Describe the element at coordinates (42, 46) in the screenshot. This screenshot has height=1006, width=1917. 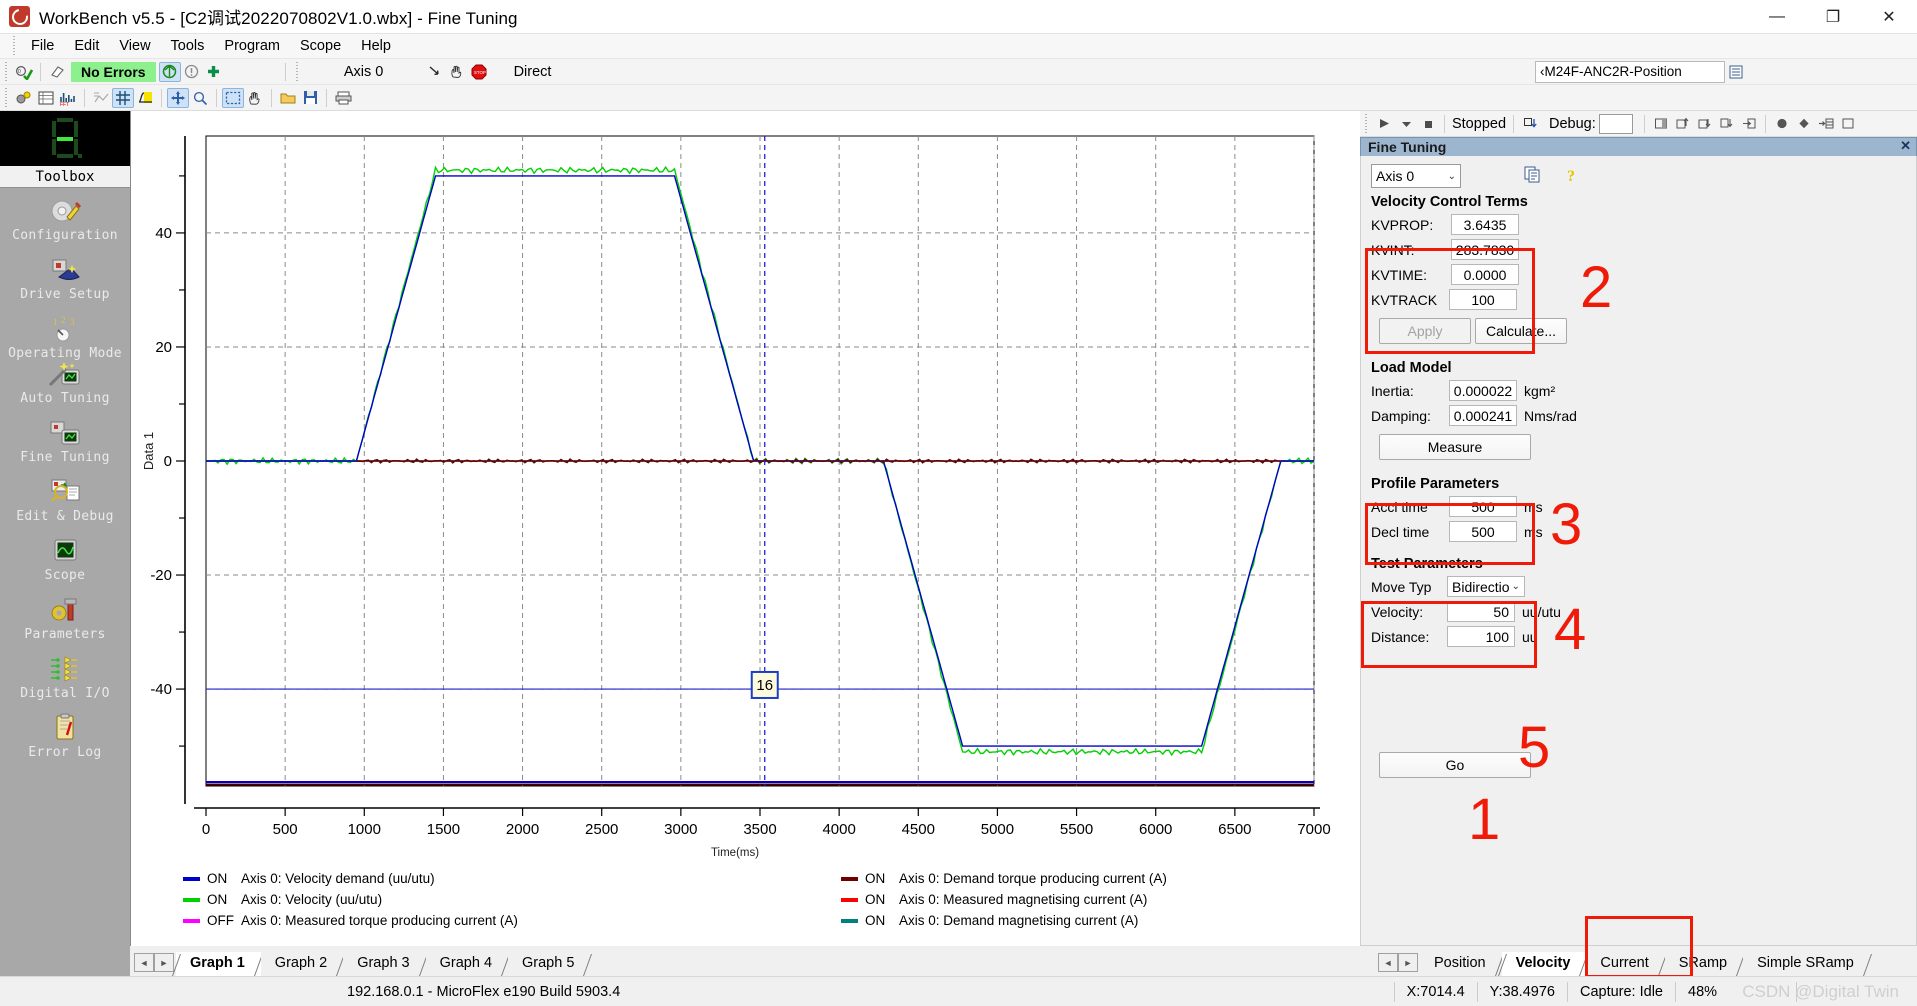
I see `menu-item-file: File` at that location.